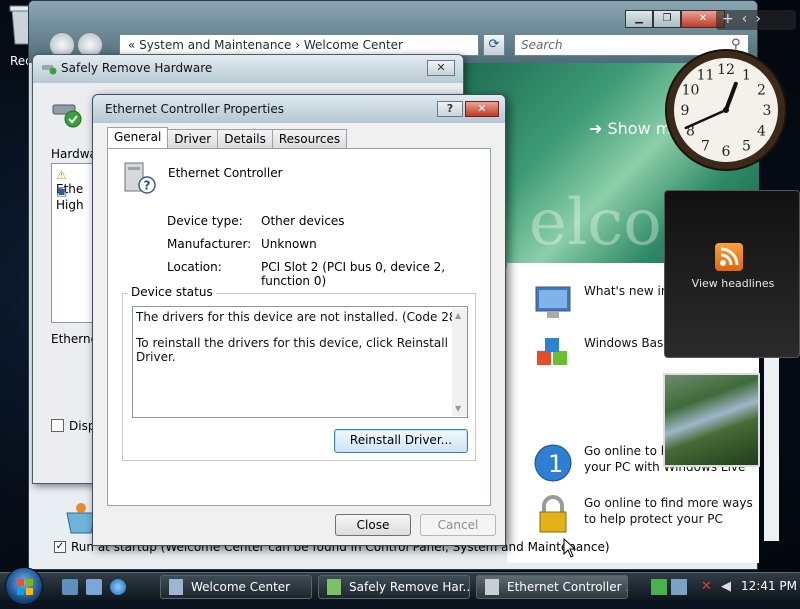 The width and height of the screenshot is (800, 609). What do you see at coordinates (450, 109) in the screenshot?
I see `help-button: ?` at bounding box center [450, 109].